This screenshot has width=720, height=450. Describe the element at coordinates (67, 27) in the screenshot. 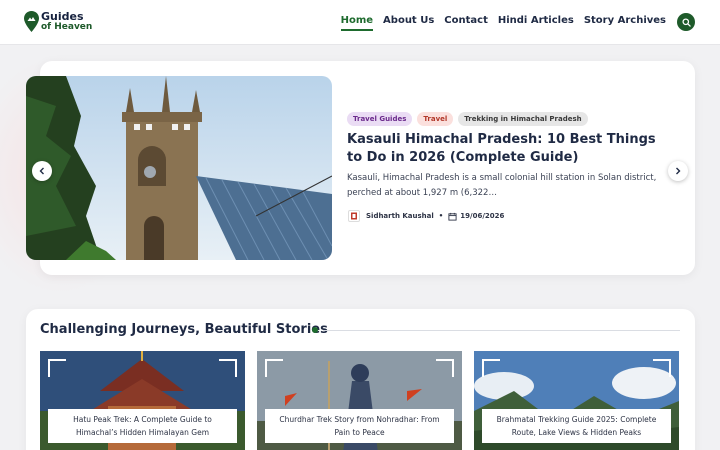

I see `logo-line-2: of Heaven` at that location.